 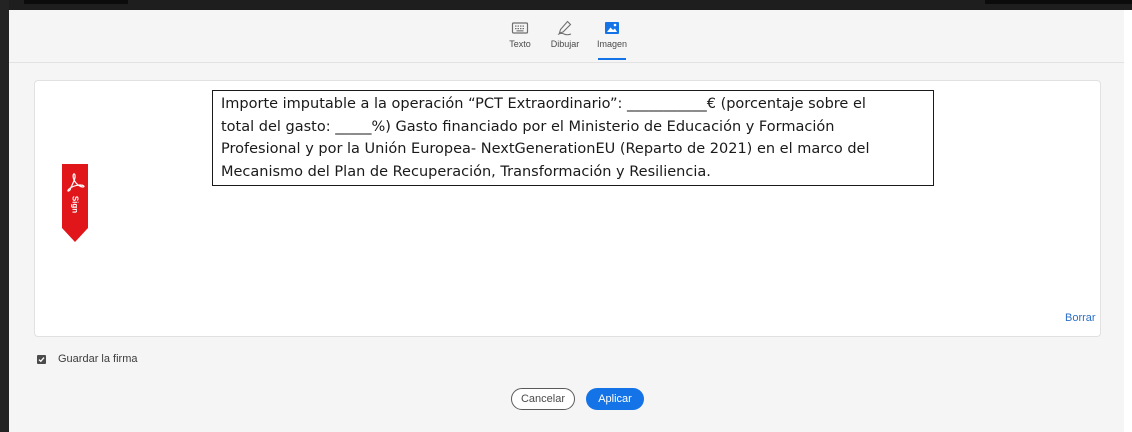 I want to click on tab-texto-label: Texto, so click(x=520, y=44).